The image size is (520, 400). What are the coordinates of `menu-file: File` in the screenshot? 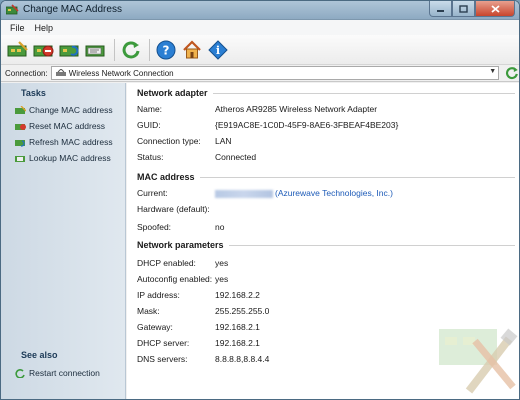 It's located at (17, 28).